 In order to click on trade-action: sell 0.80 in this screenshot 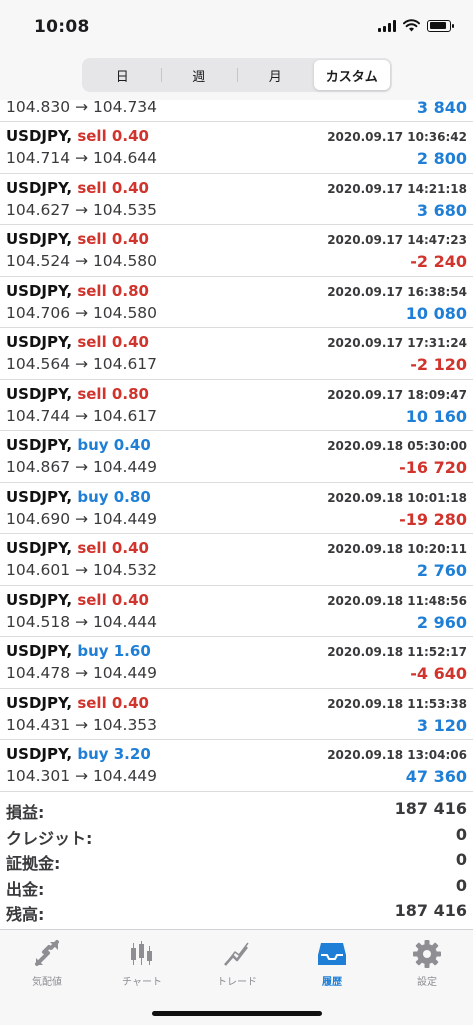, I will do `click(113, 393)`.